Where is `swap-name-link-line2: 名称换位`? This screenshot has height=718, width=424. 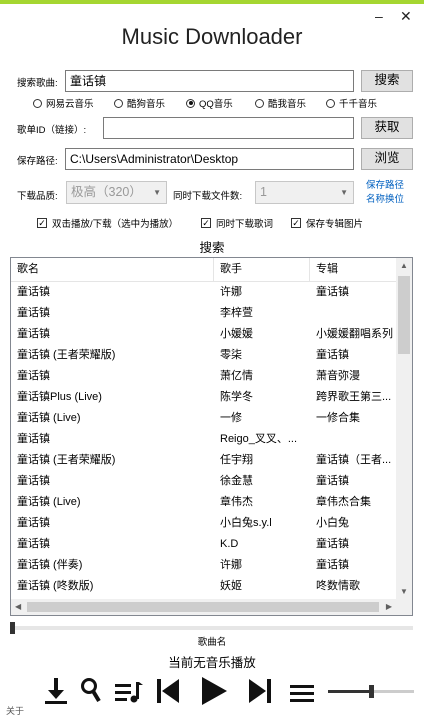
swap-name-link-line2: 名称换位 is located at coordinates (385, 199).